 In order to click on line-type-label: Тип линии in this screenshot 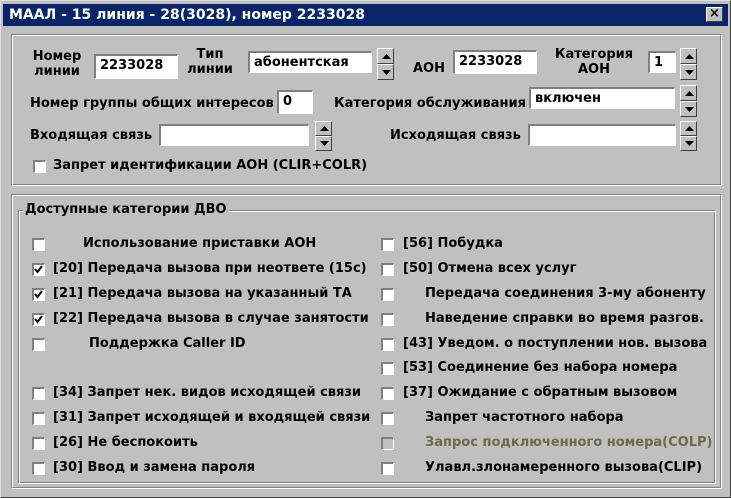, I will do `click(210, 62)`.